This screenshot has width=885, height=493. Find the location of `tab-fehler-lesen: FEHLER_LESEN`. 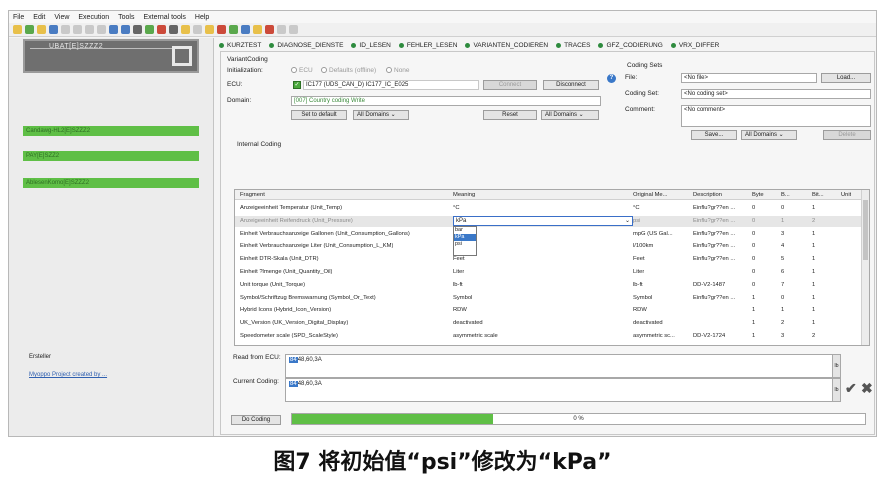

tab-fehler-lesen: FEHLER_LESEN is located at coordinates (427, 45).